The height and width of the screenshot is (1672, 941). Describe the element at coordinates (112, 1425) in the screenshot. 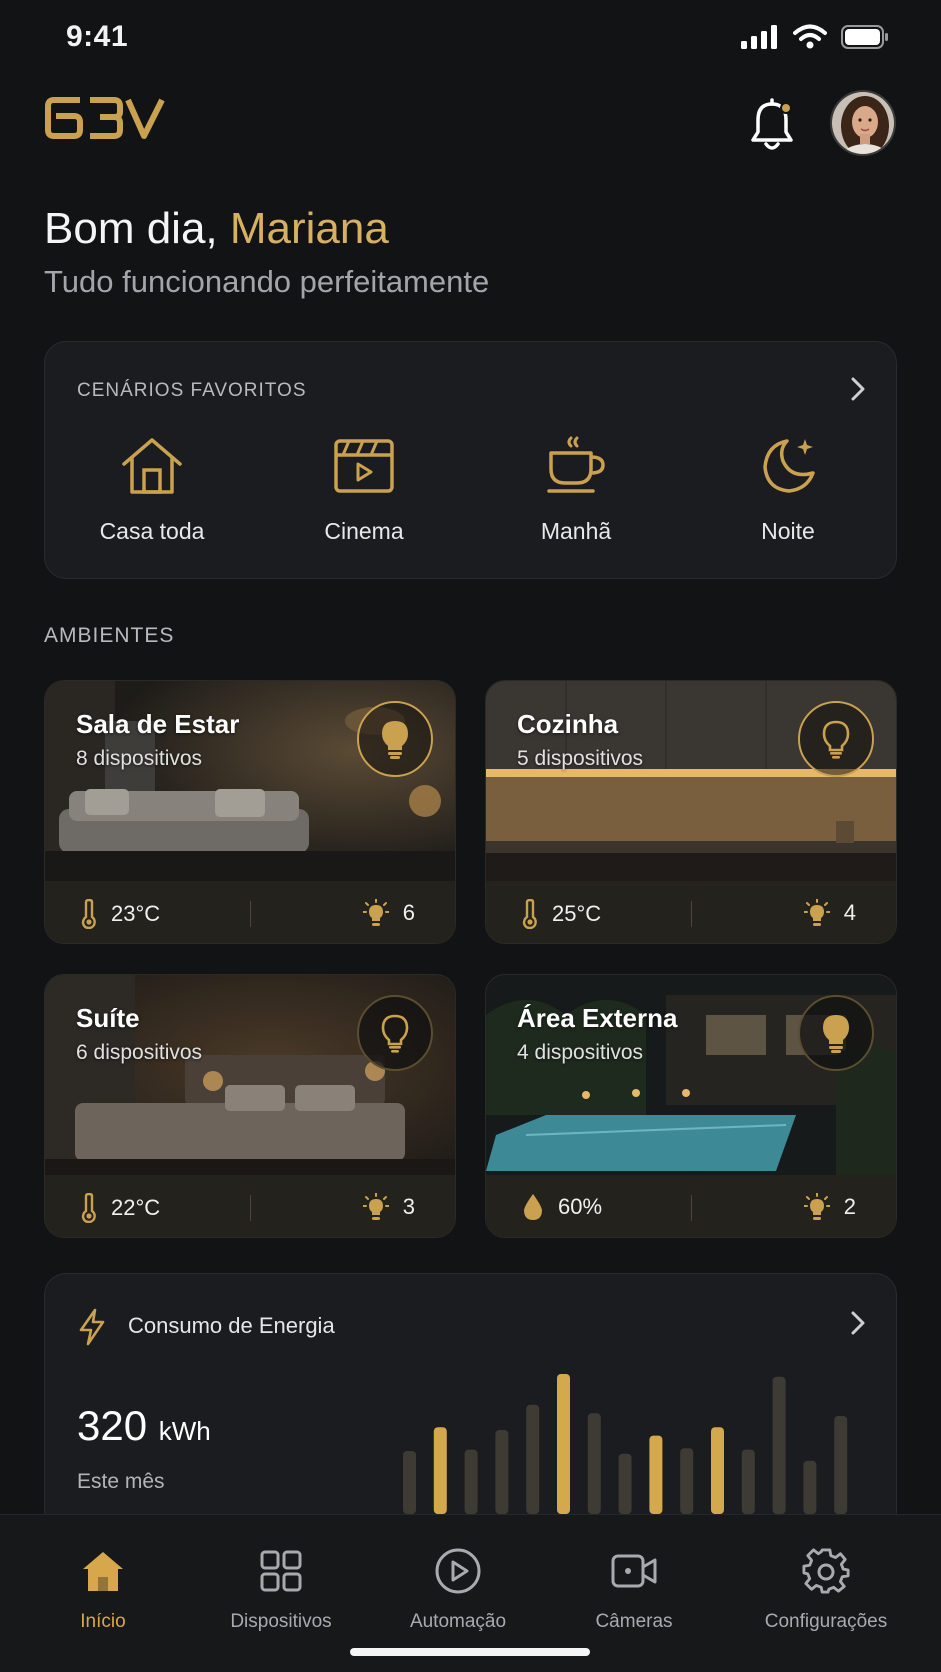

I see `energy-number: 320` at that location.